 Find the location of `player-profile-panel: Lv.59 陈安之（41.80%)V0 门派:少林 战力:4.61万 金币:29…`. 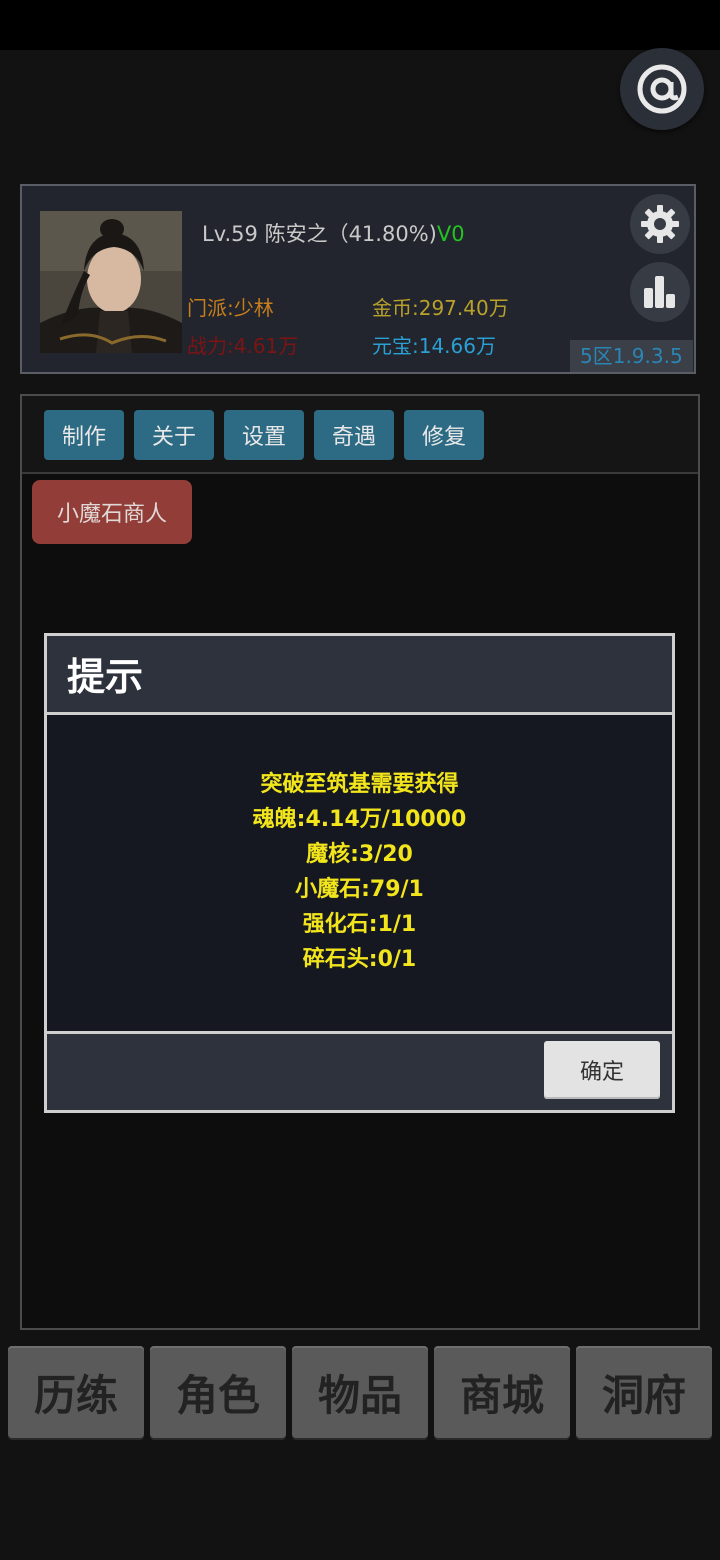

player-profile-panel: Lv.59 陈安之（41.80%)V0 门派:少林 战力:4.61万 金币:29… is located at coordinates (358, 279).